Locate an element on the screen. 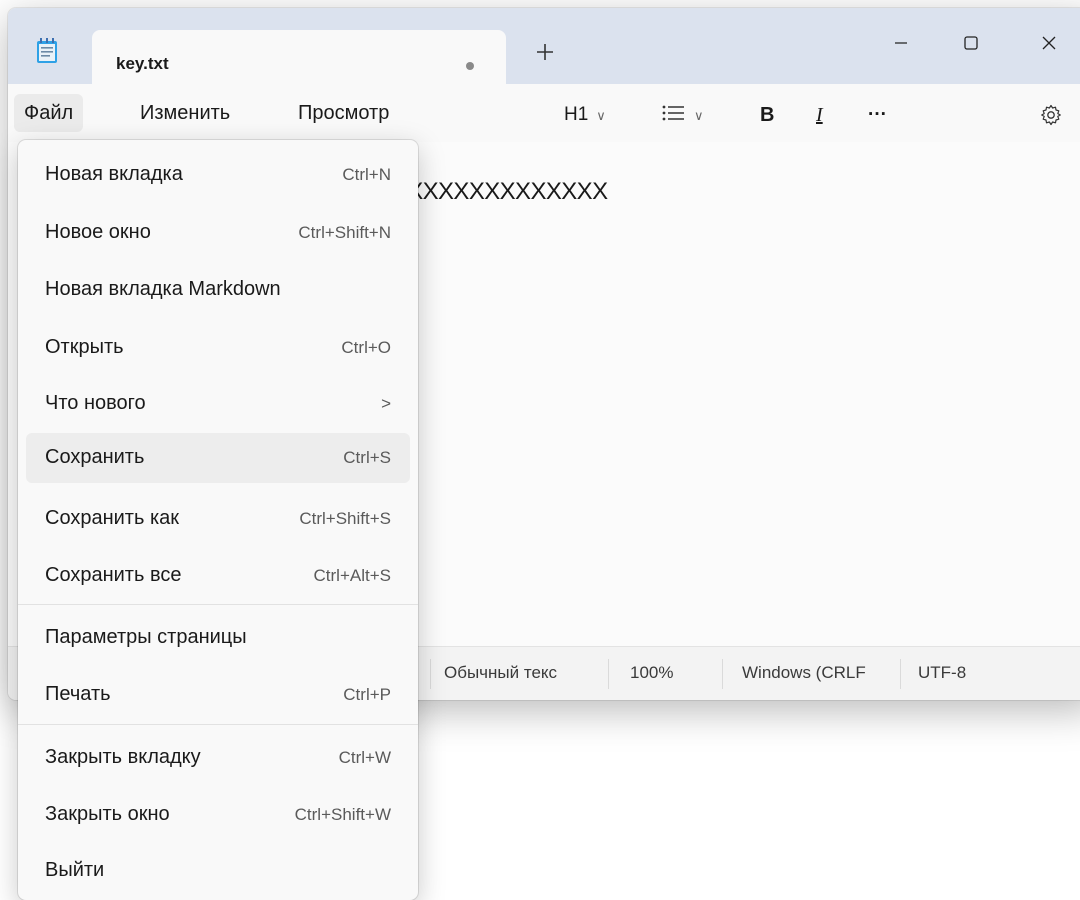 The width and height of the screenshot is (1080, 900). minimize-icon is located at coordinates (901, 43).